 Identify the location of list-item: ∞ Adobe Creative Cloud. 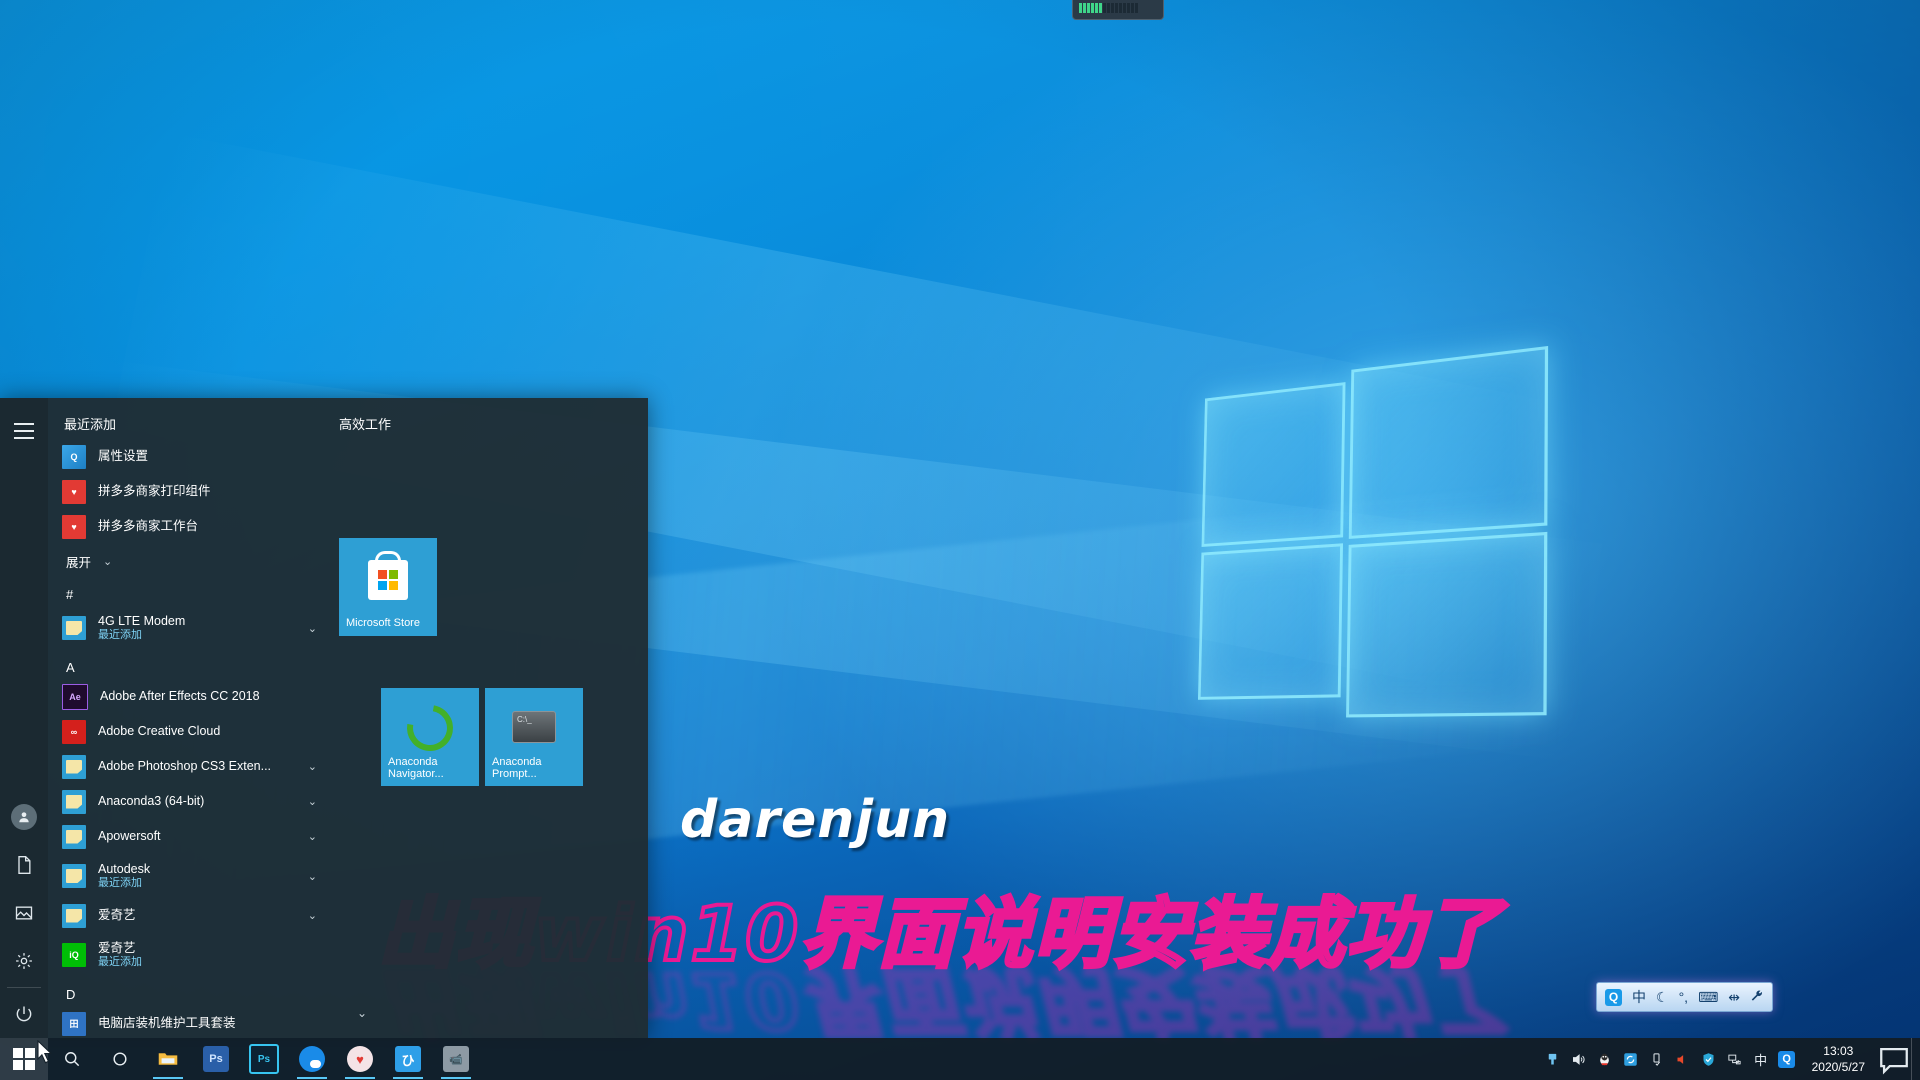
(185, 731).